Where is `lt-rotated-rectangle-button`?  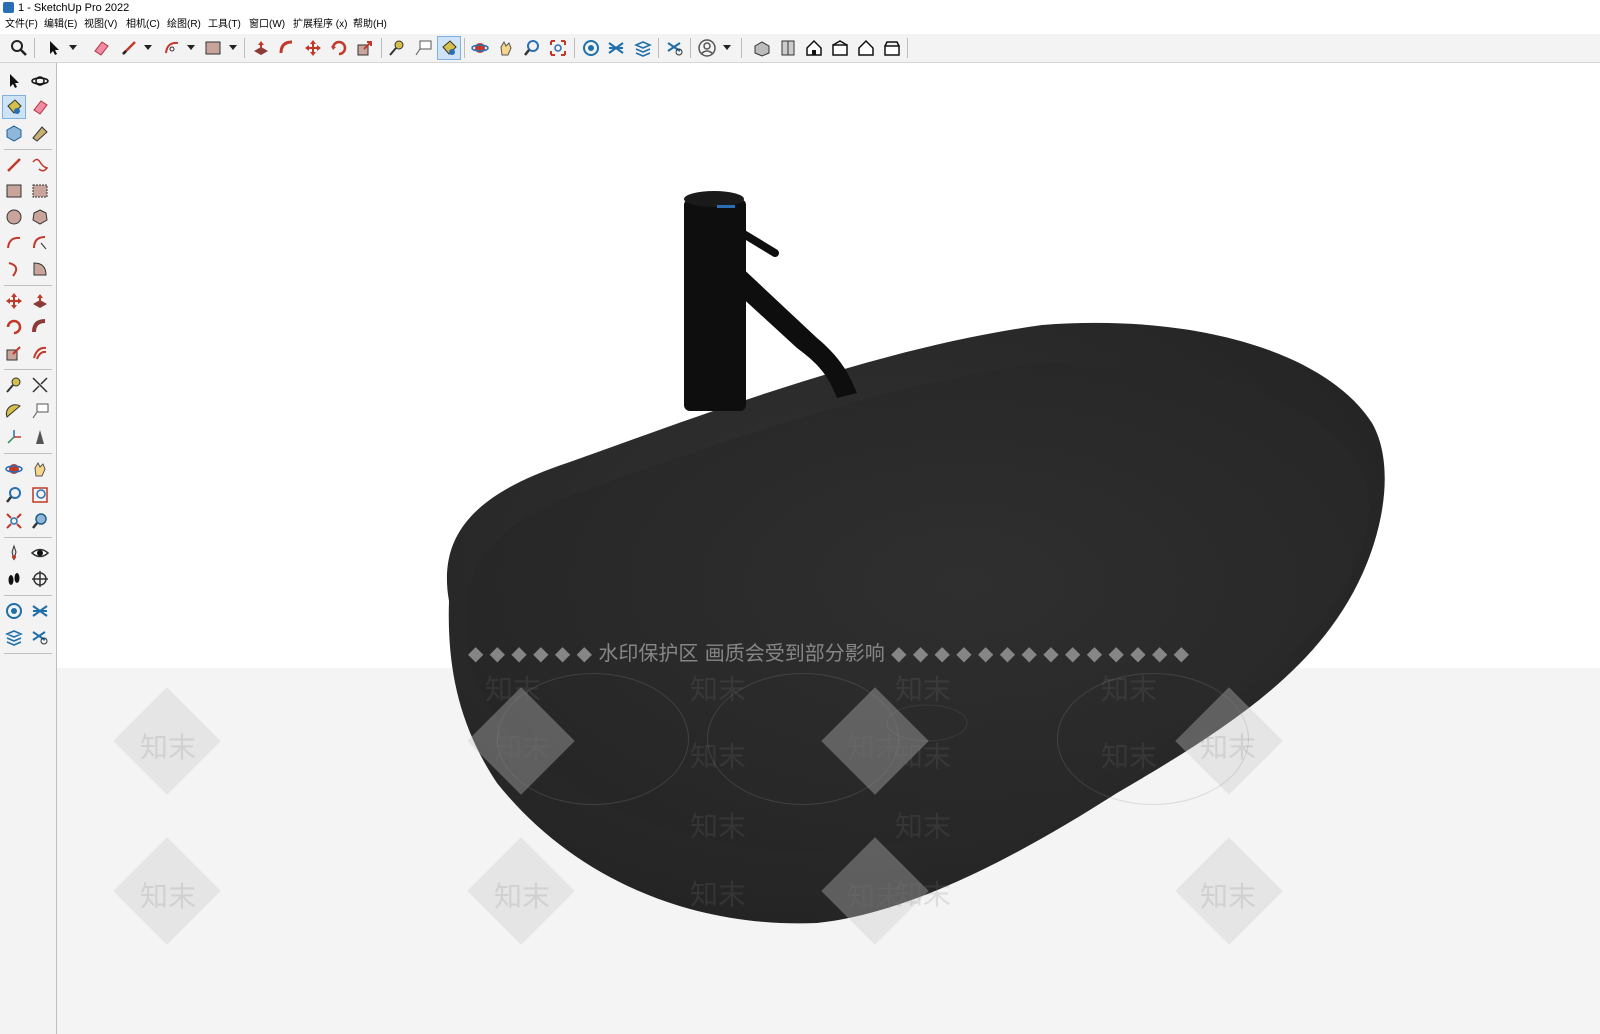
lt-rotated-rectangle-button is located at coordinates (40, 191).